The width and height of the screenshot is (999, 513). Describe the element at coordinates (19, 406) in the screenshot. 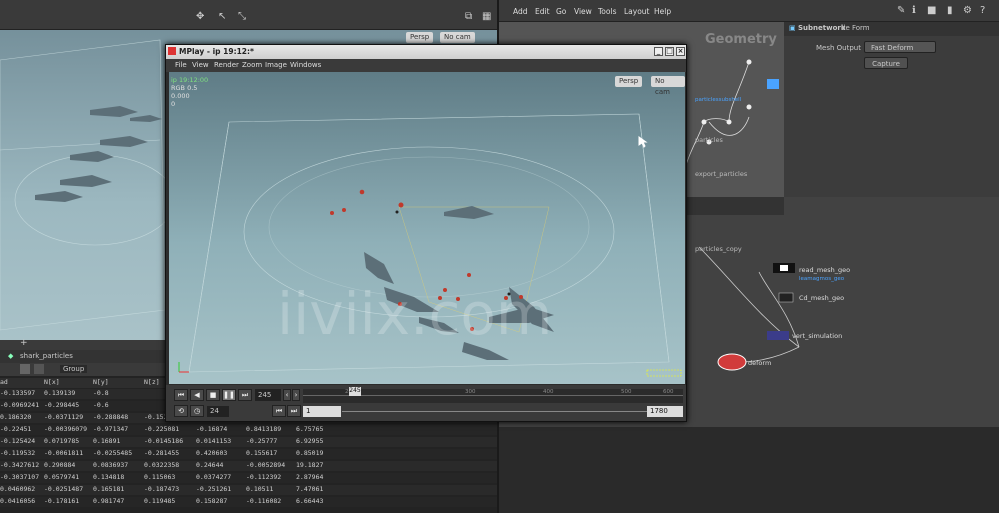

I see `table-cell: -0.0969241` at that location.